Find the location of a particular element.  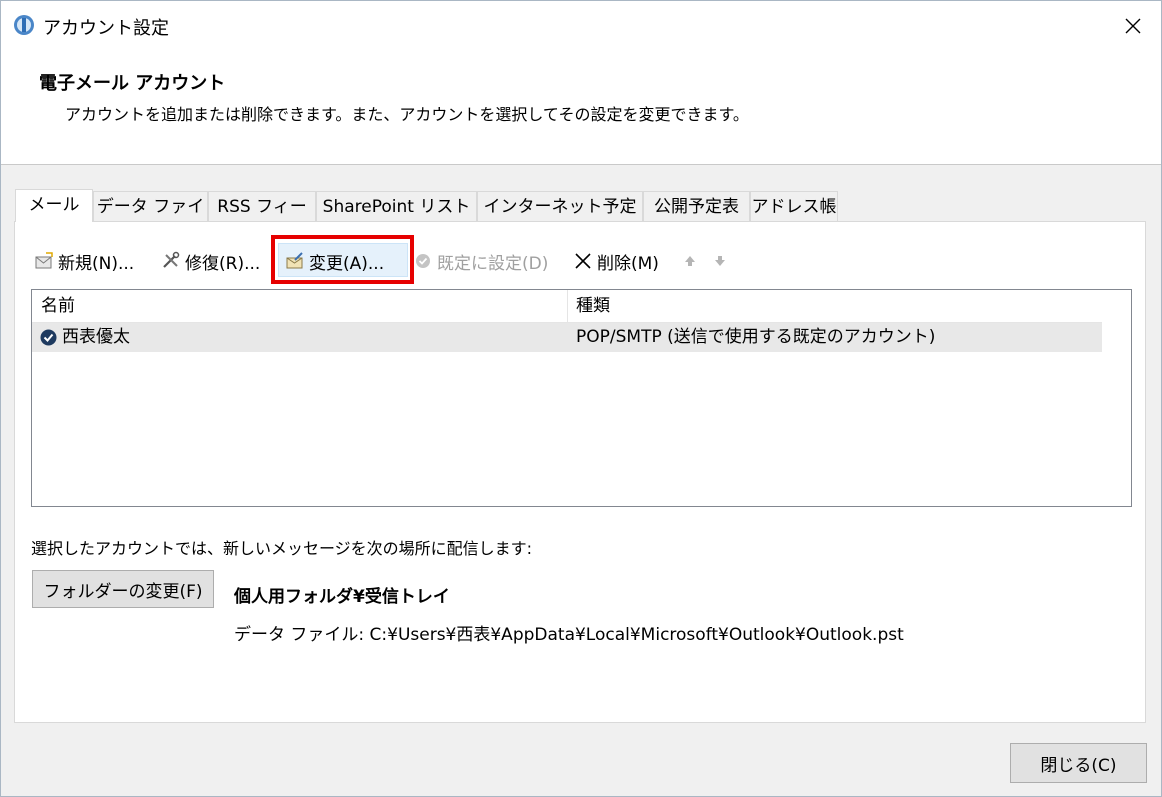

column-separator is located at coordinates (567, 306).